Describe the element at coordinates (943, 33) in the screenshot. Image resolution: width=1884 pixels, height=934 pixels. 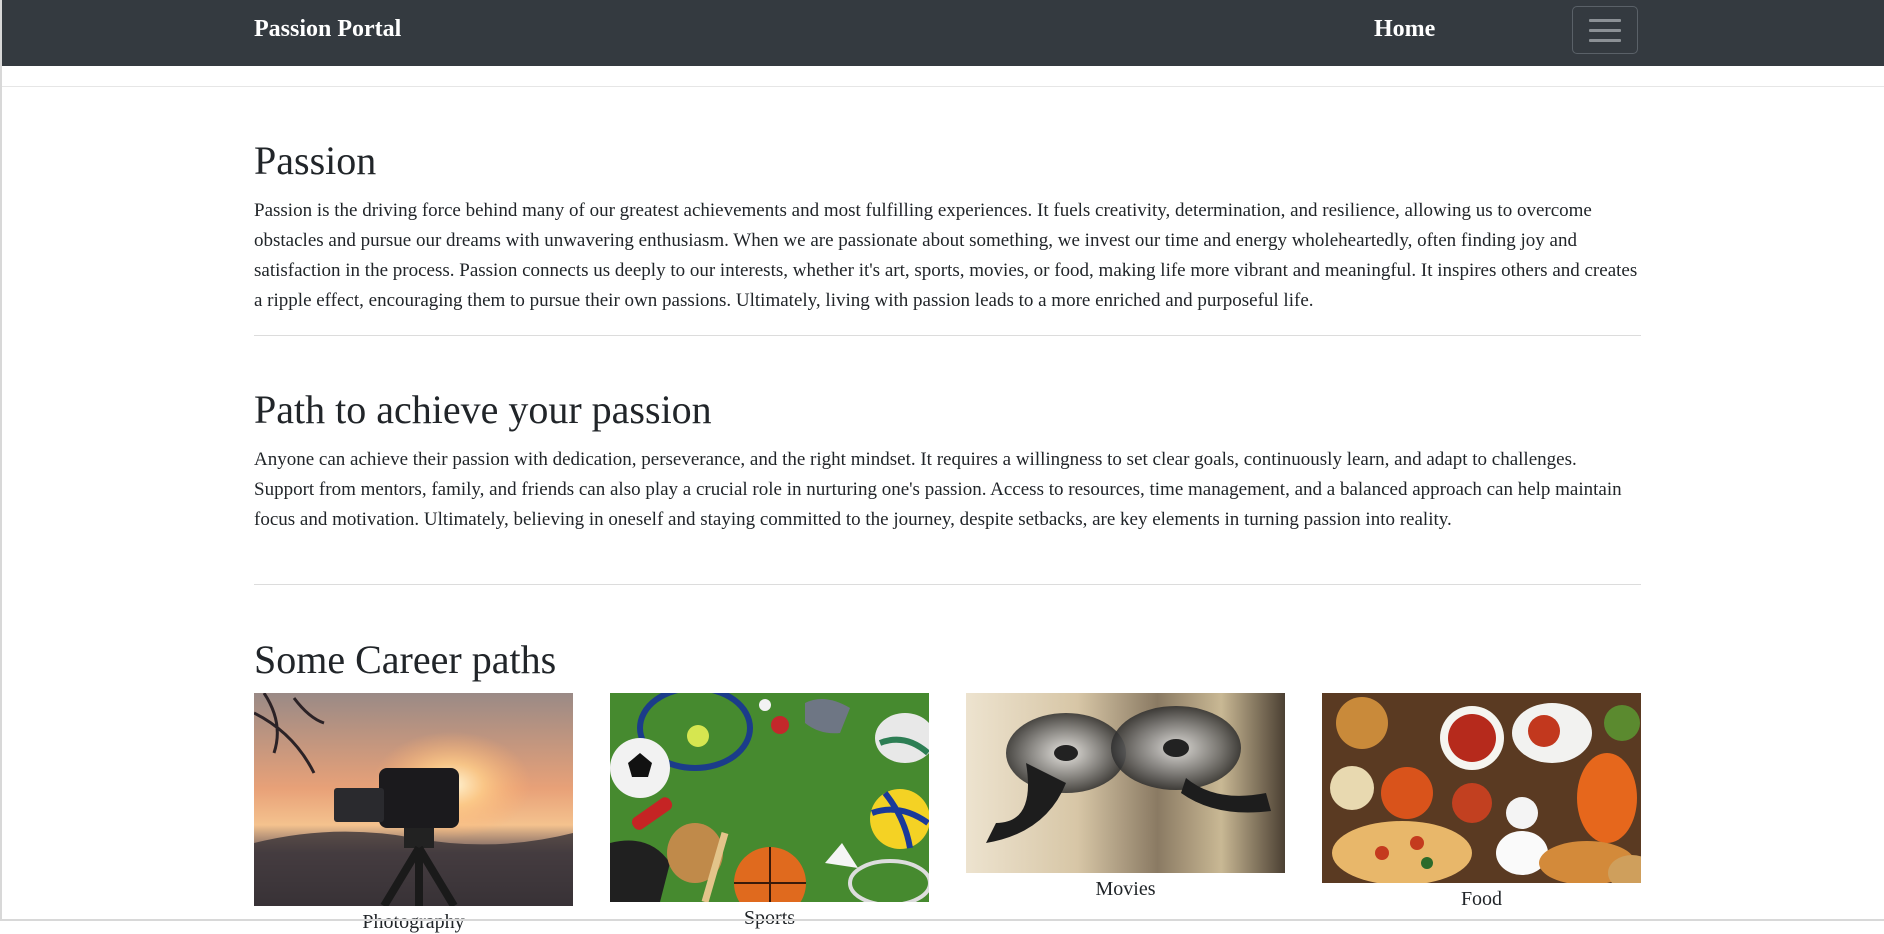
I see `top-navbar: Passion Portal Home` at that location.